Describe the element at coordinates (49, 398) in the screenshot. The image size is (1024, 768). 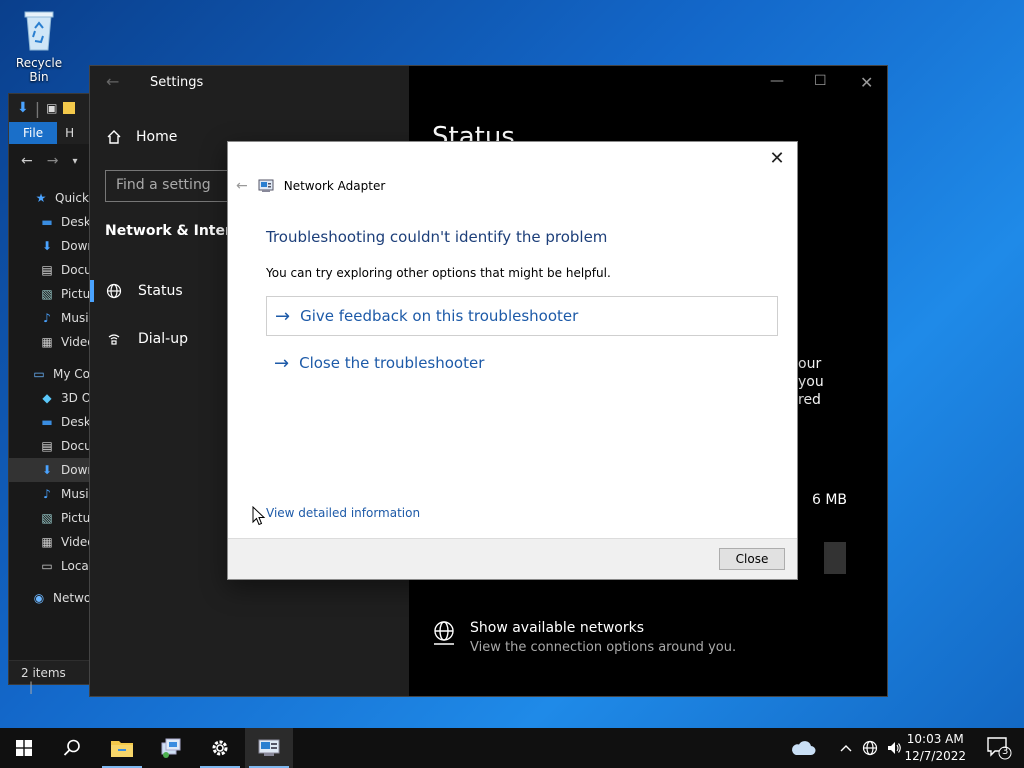
I see `tree-item: ◆ 3D Objects` at that location.